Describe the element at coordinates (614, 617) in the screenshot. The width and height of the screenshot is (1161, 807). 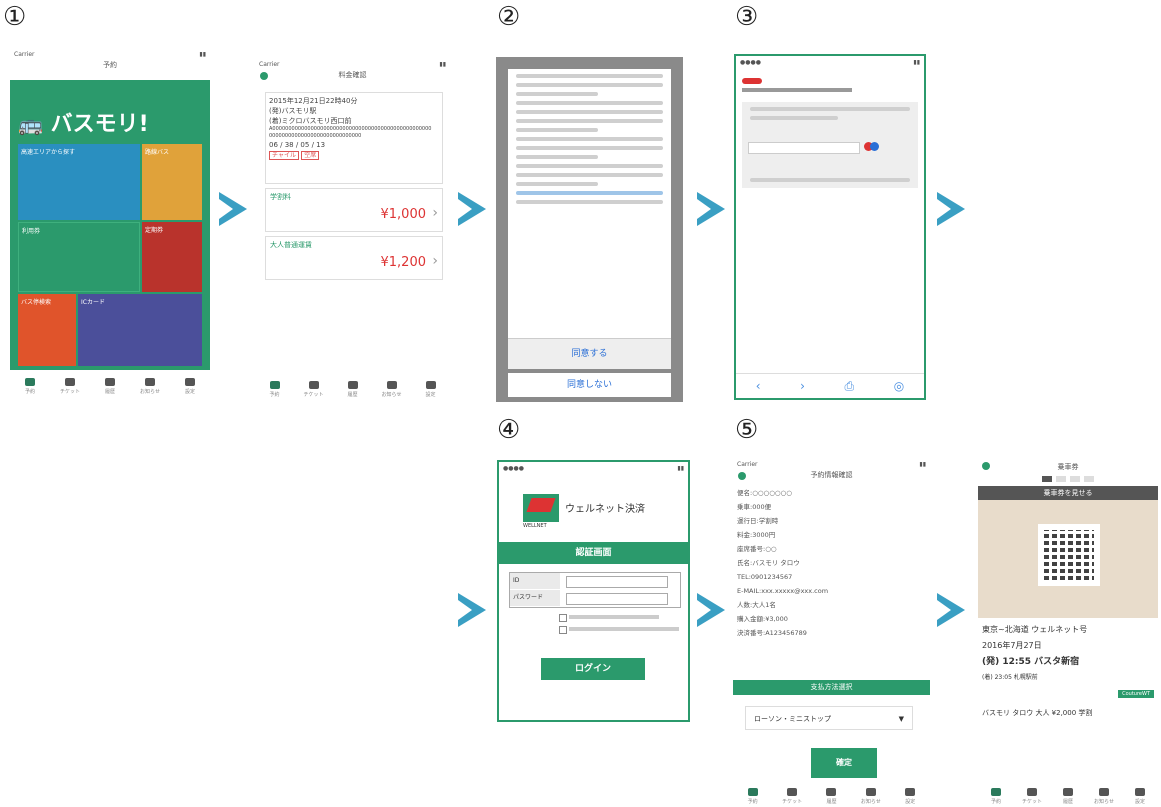
I see `checkbox-label` at that location.